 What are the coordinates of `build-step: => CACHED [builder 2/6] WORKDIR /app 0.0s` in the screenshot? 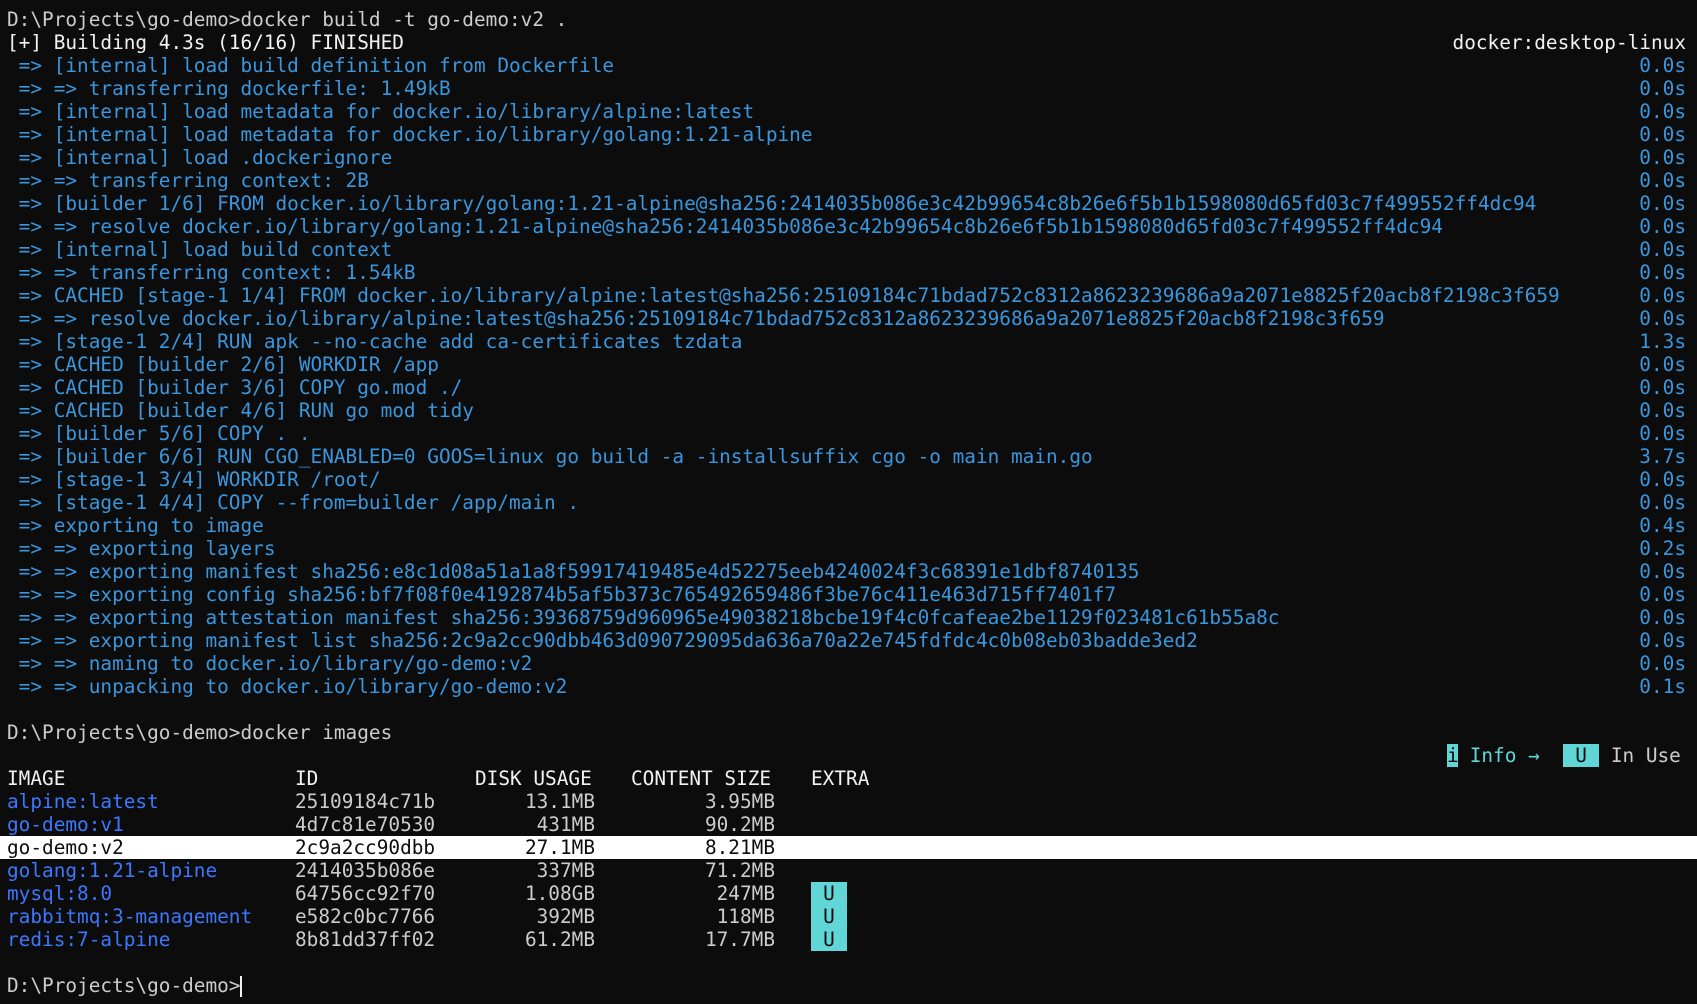 It's located at (848, 364).